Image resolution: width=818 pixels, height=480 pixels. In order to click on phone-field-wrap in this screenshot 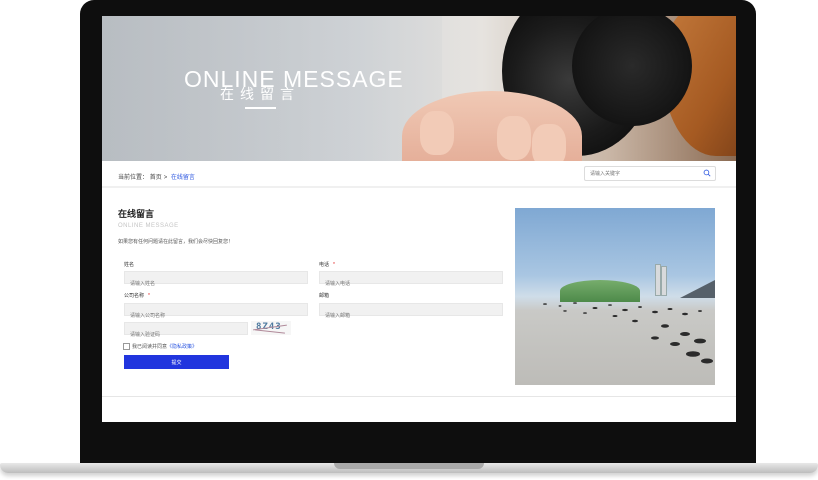, I will do `click(411, 280)`.